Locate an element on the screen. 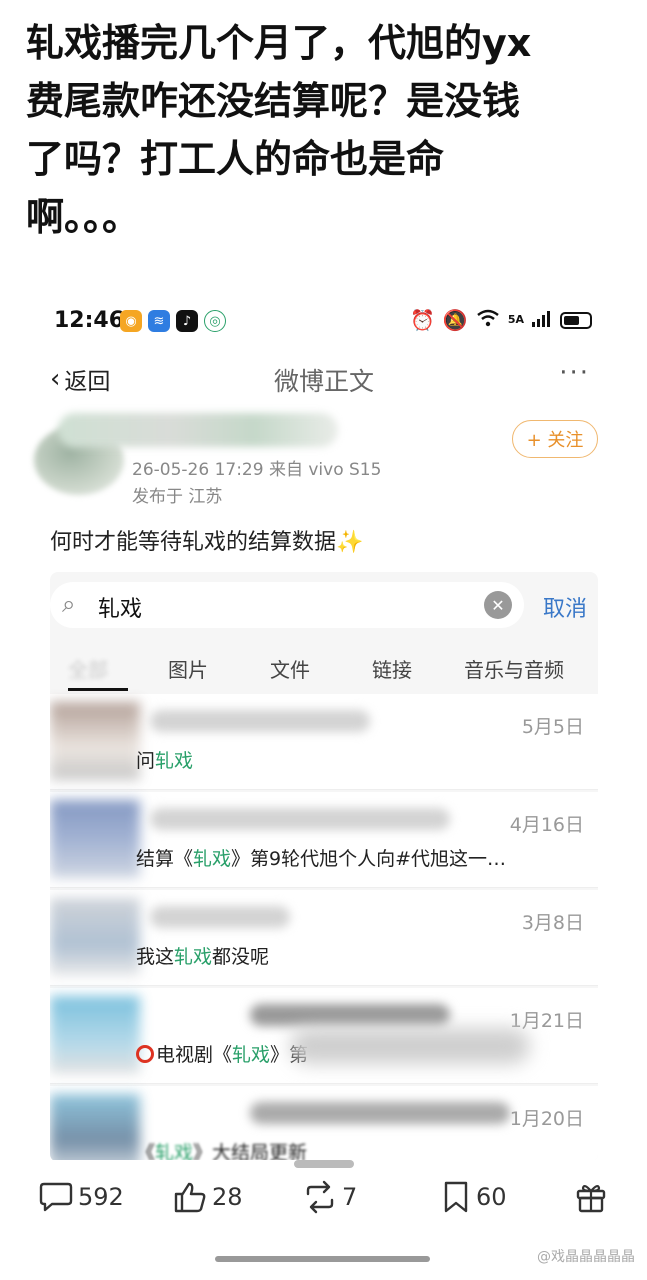 This screenshot has width=647, height=1280. action-toolbar: 592 28 7 60 is located at coordinates (323, 1199).